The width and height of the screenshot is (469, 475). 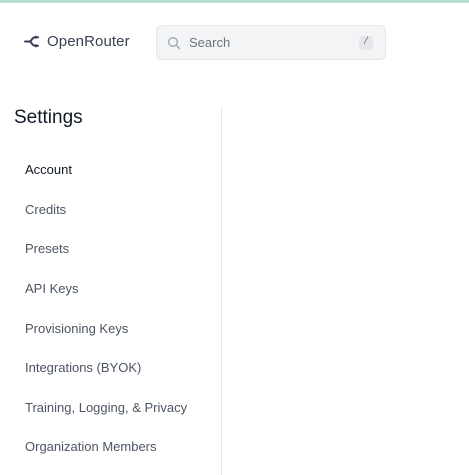 I want to click on brand-name: OpenRouter, so click(x=88, y=41).